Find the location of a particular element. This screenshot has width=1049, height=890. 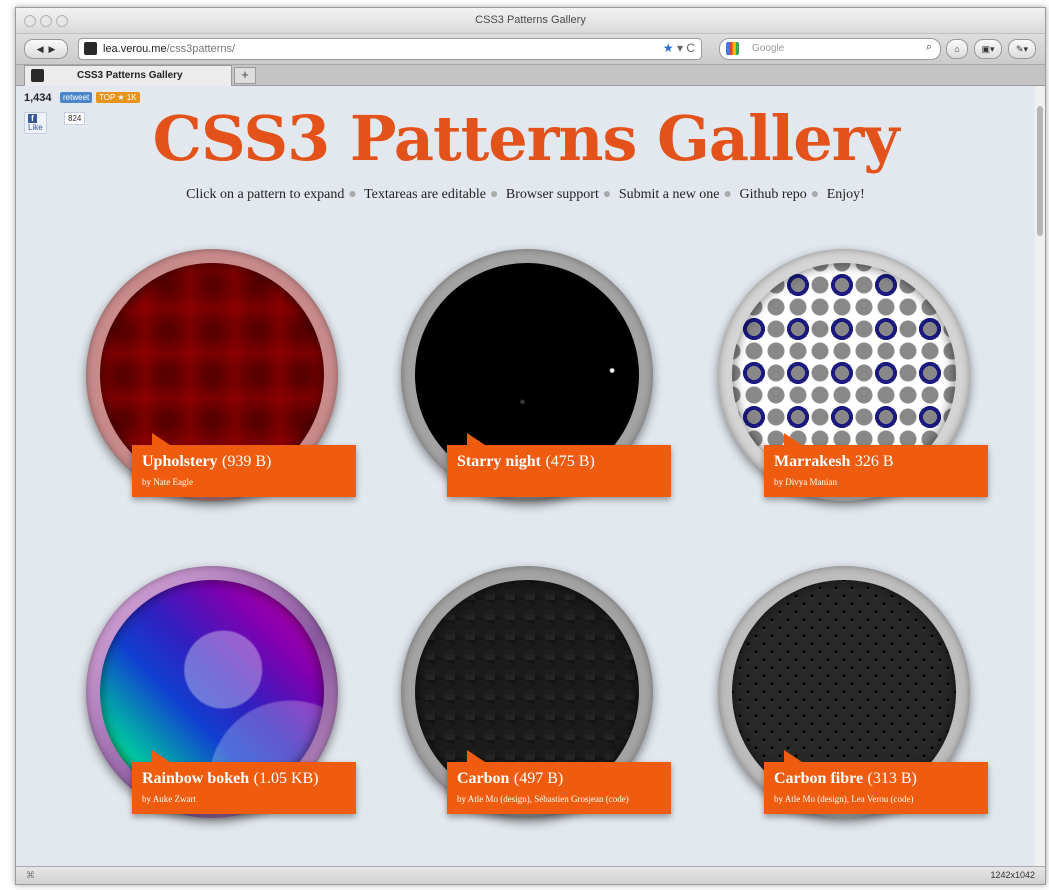

home-icon: ⌂ is located at coordinates (957, 49).